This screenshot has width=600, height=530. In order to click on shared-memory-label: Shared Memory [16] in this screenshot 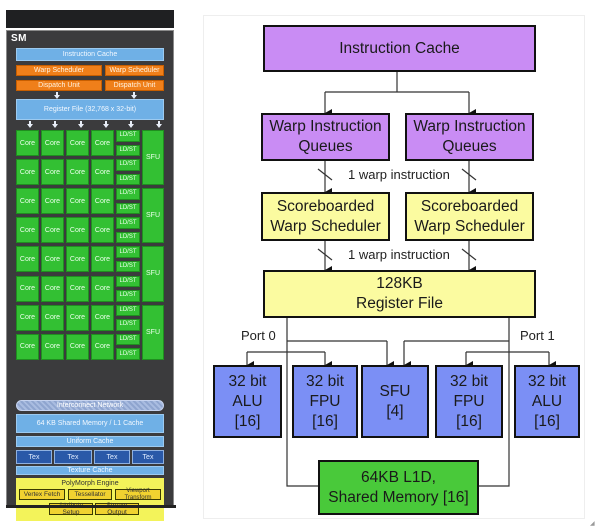, I will do `click(398, 497)`.